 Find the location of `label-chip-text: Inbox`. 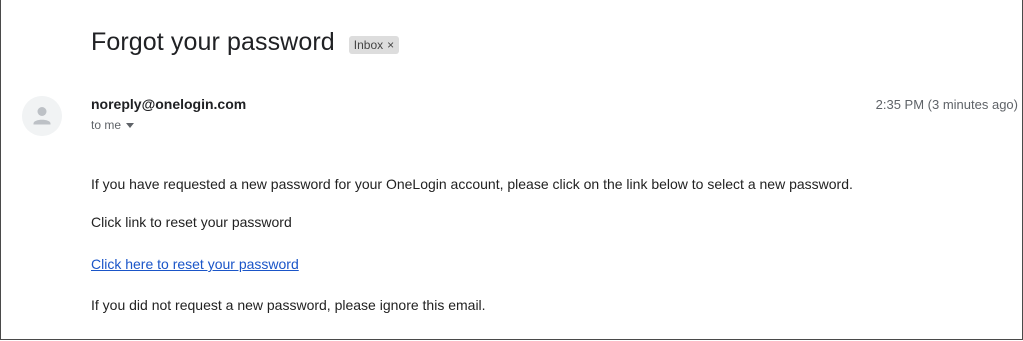

label-chip-text: Inbox is located at coordinates (368, 44).